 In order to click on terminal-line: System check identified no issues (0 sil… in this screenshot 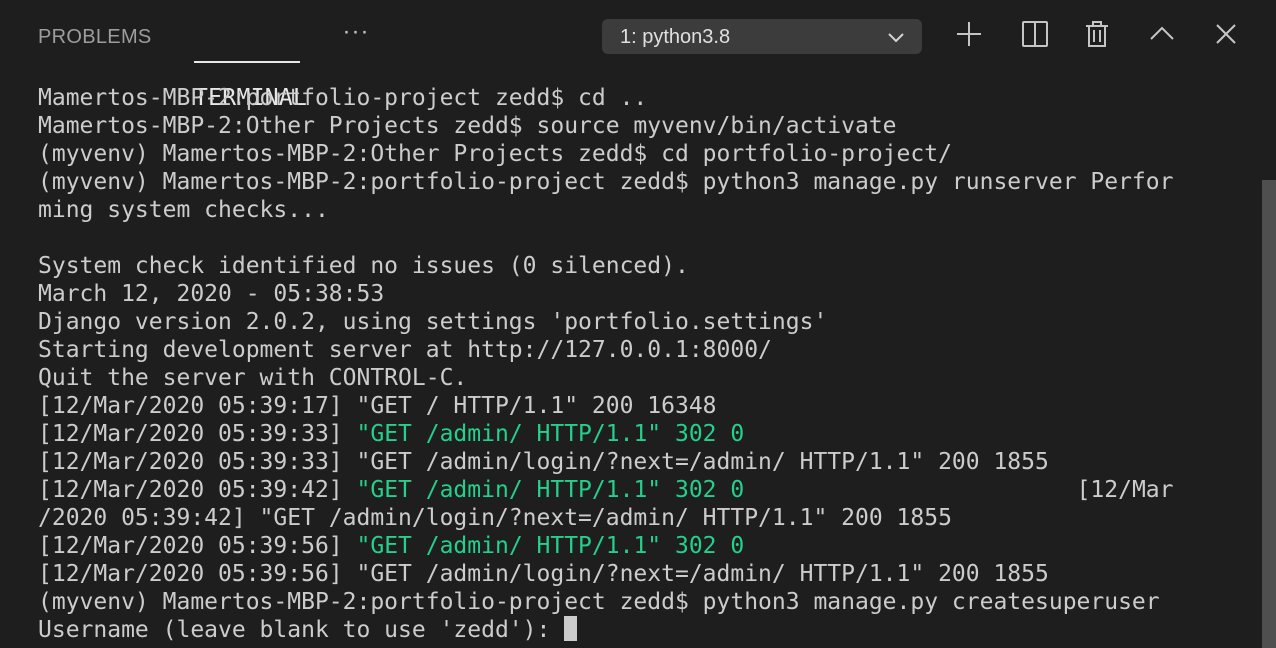, I will do `click(628, 266)`.